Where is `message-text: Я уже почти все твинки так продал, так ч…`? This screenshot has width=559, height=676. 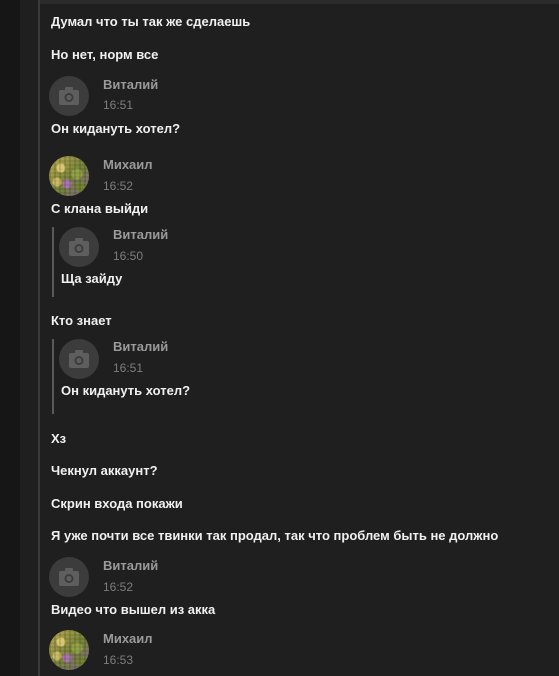
message-text: Я уже почти все твинки так продал, так ч… is located at coordinates (275, 535).